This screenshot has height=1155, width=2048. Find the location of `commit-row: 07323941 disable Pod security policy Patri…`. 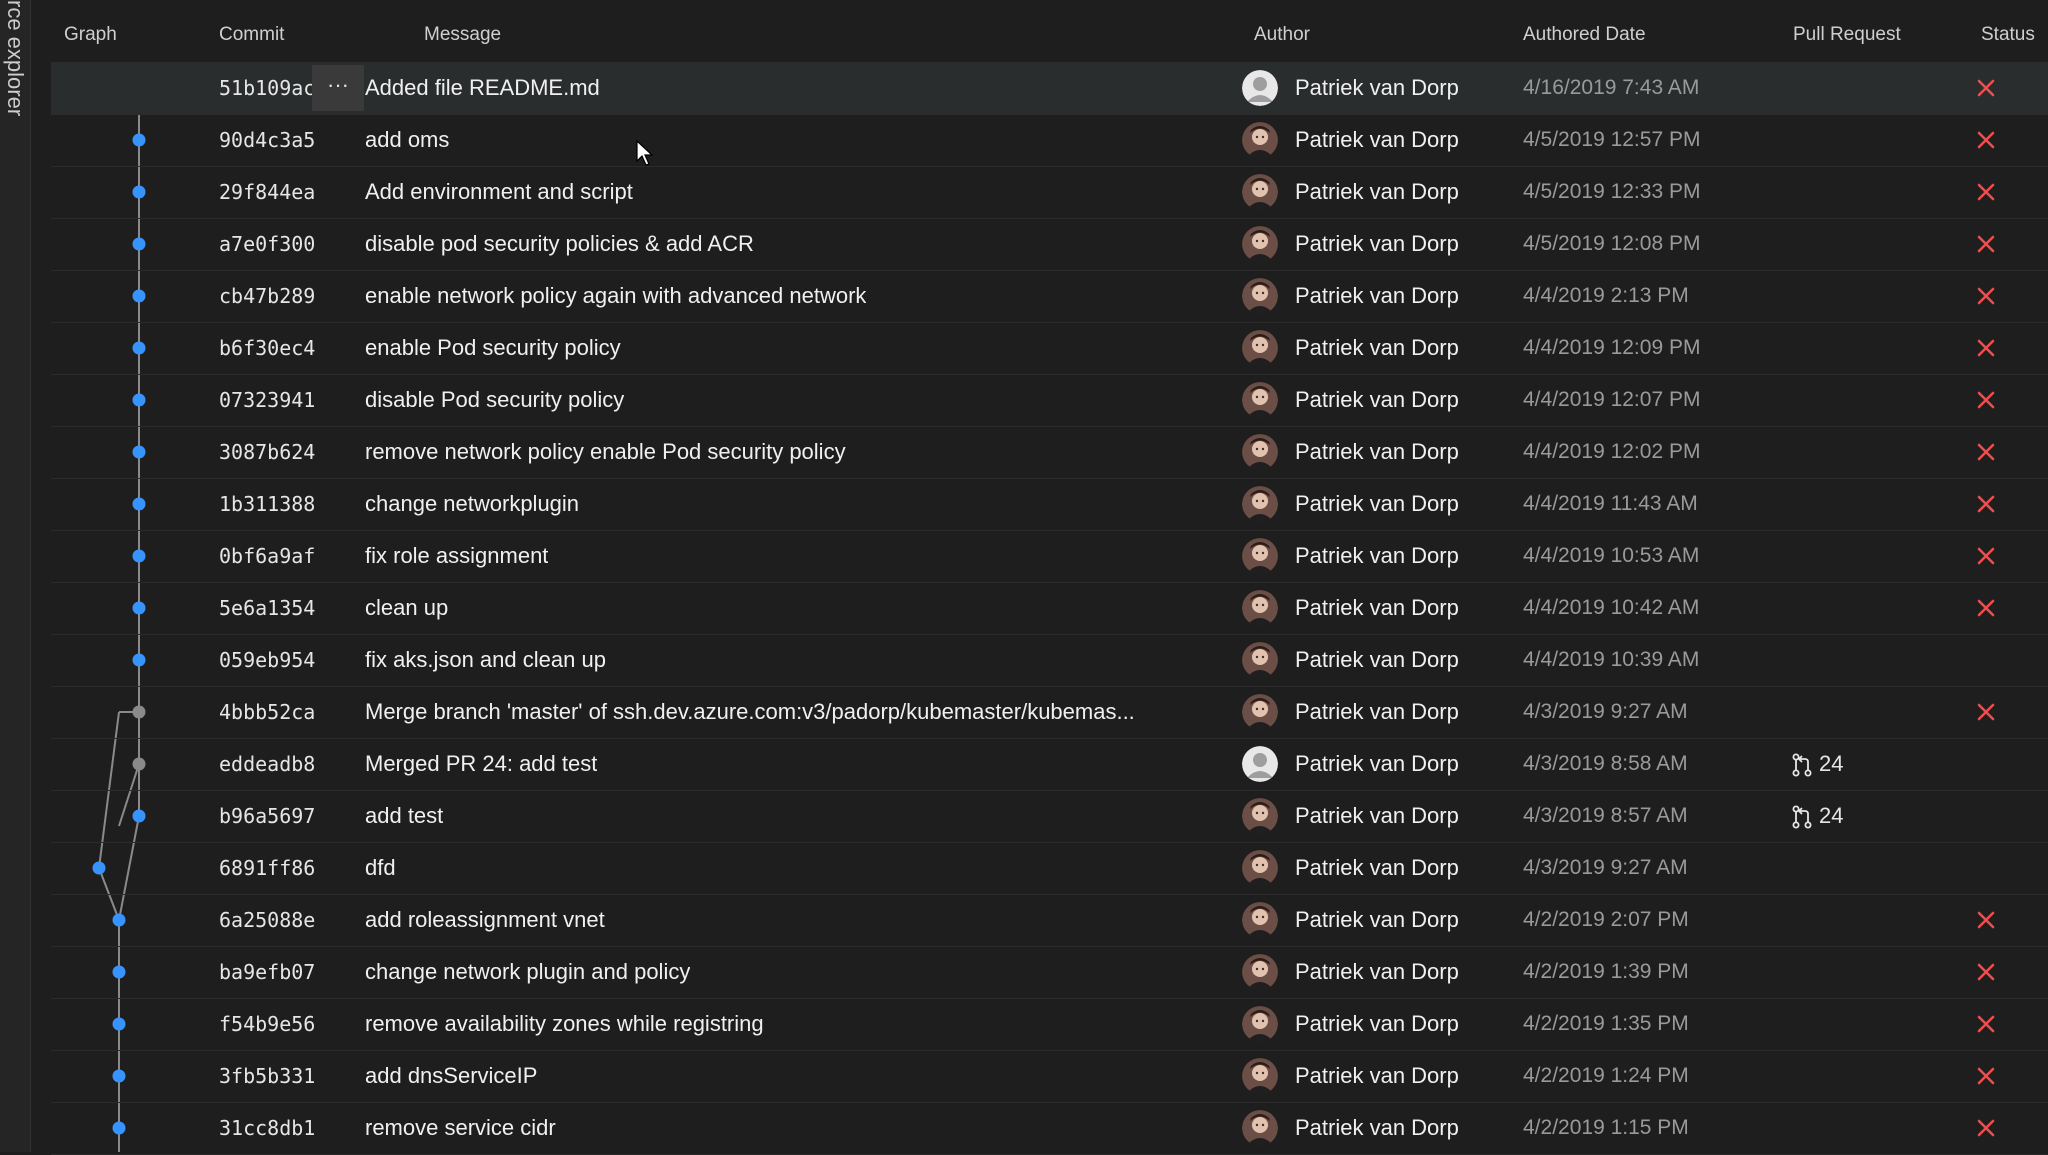

commit-row: 07323941 disable Pod security policy Patri… is located at coordinates (1049, 400).